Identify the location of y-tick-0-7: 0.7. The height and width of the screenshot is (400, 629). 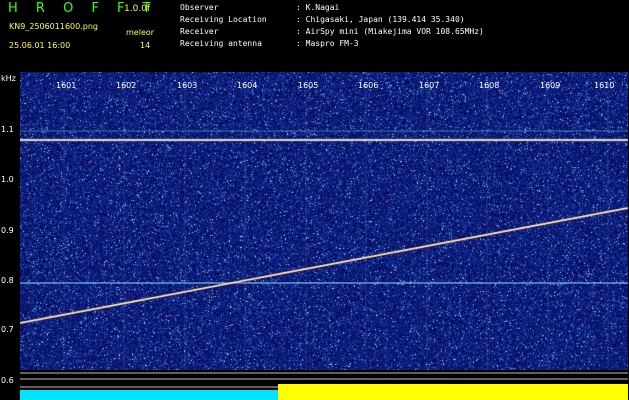
(7, 329).